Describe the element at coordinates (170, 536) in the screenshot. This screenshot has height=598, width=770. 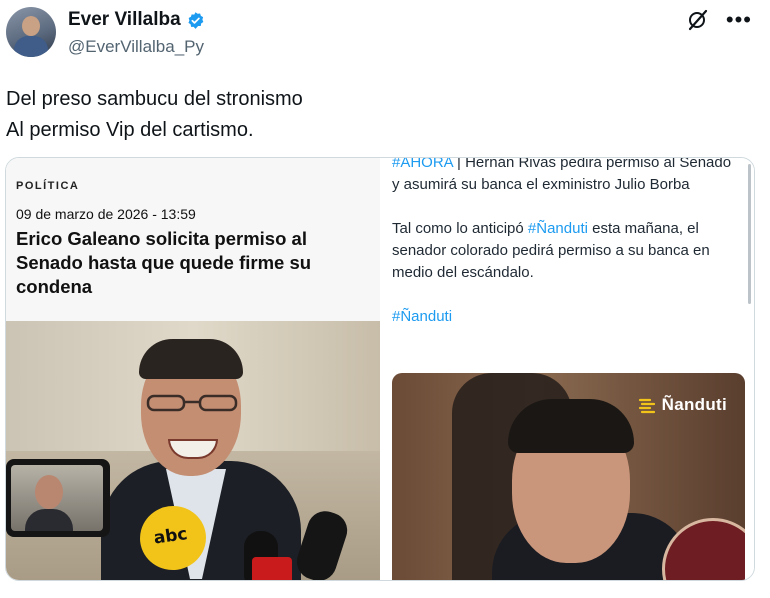
I see `abc-mic-label: abc` at that location.